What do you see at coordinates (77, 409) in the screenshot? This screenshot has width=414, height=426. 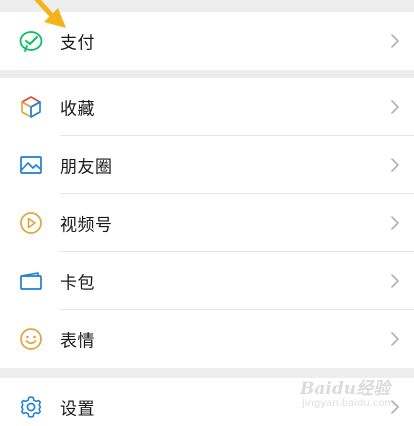 I see `menu-label-settings: 设置` at bounding box center [77, 409].